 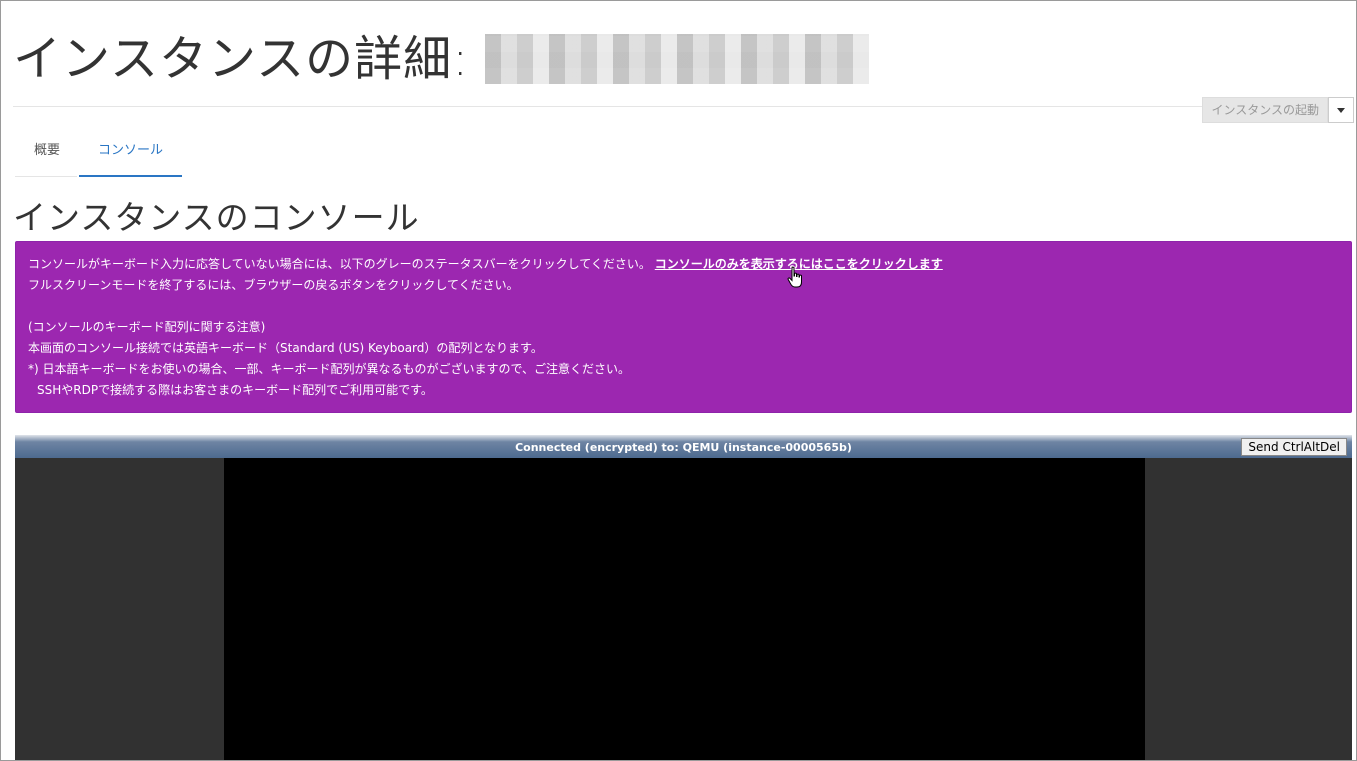 I want to click on page-header: インスタンスの詳細:, so click(x=441, y=59).